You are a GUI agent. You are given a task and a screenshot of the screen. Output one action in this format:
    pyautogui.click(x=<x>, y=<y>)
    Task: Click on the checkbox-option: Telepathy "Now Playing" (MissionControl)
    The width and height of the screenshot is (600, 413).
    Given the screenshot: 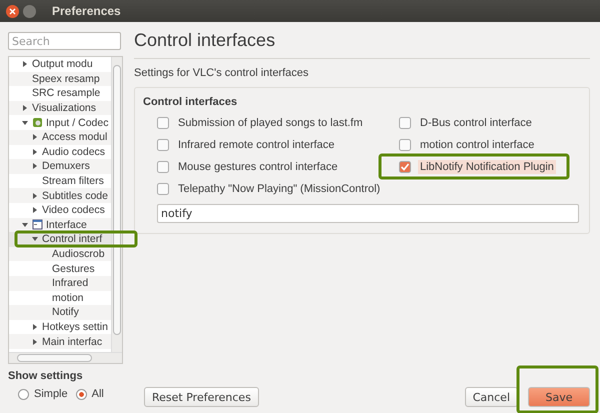 What is the action you would take?
    pyautogui.click(x=278, y=189)
    